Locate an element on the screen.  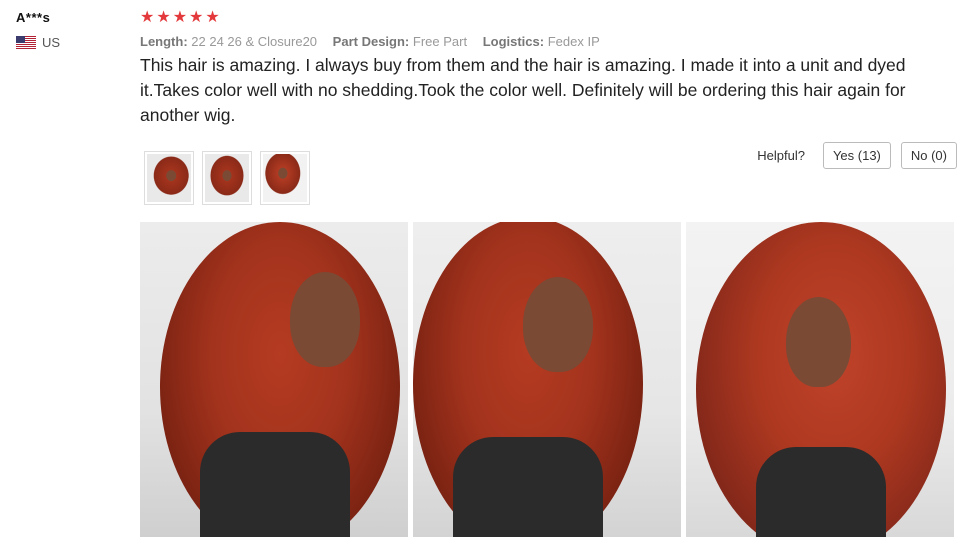
helpful-label: Helpful? is located at coordinates (781, 155).